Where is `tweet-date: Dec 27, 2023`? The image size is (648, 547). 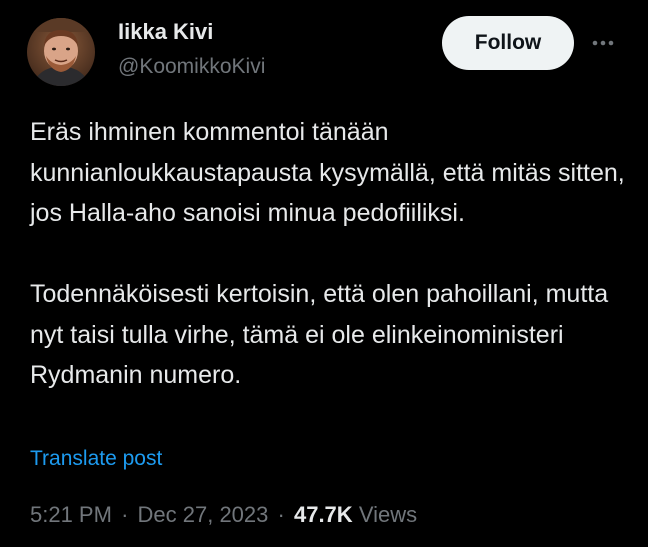 tweet-date: Dec 27, 2023 is located at coordinates (203, 514).